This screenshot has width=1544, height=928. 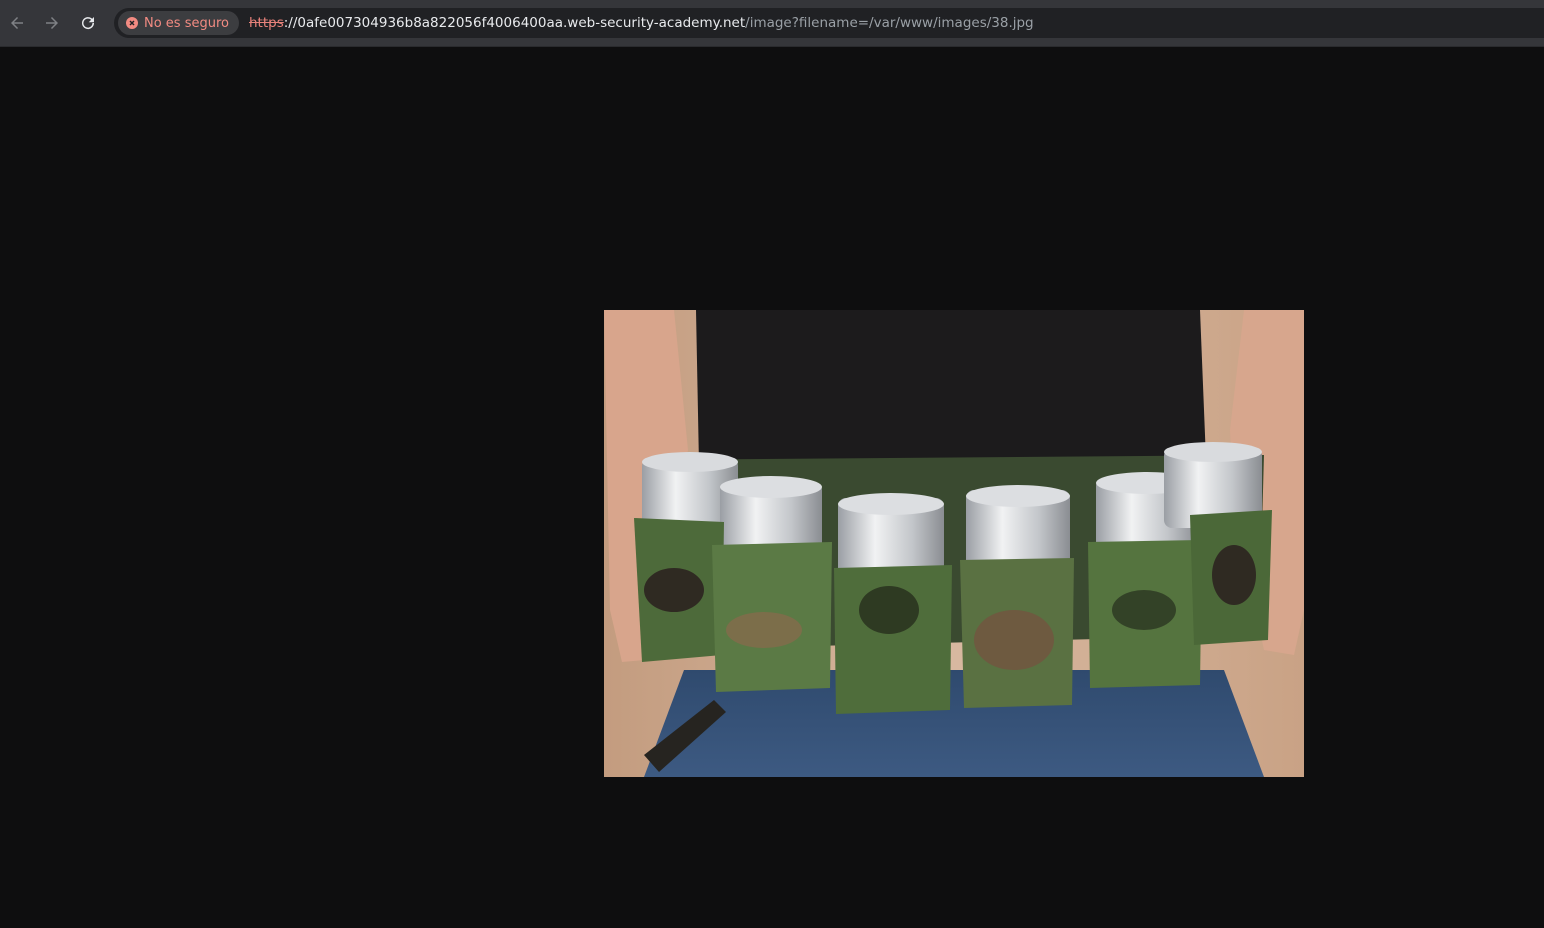 I want to click on reload-icon, so click(x=88, y=23).